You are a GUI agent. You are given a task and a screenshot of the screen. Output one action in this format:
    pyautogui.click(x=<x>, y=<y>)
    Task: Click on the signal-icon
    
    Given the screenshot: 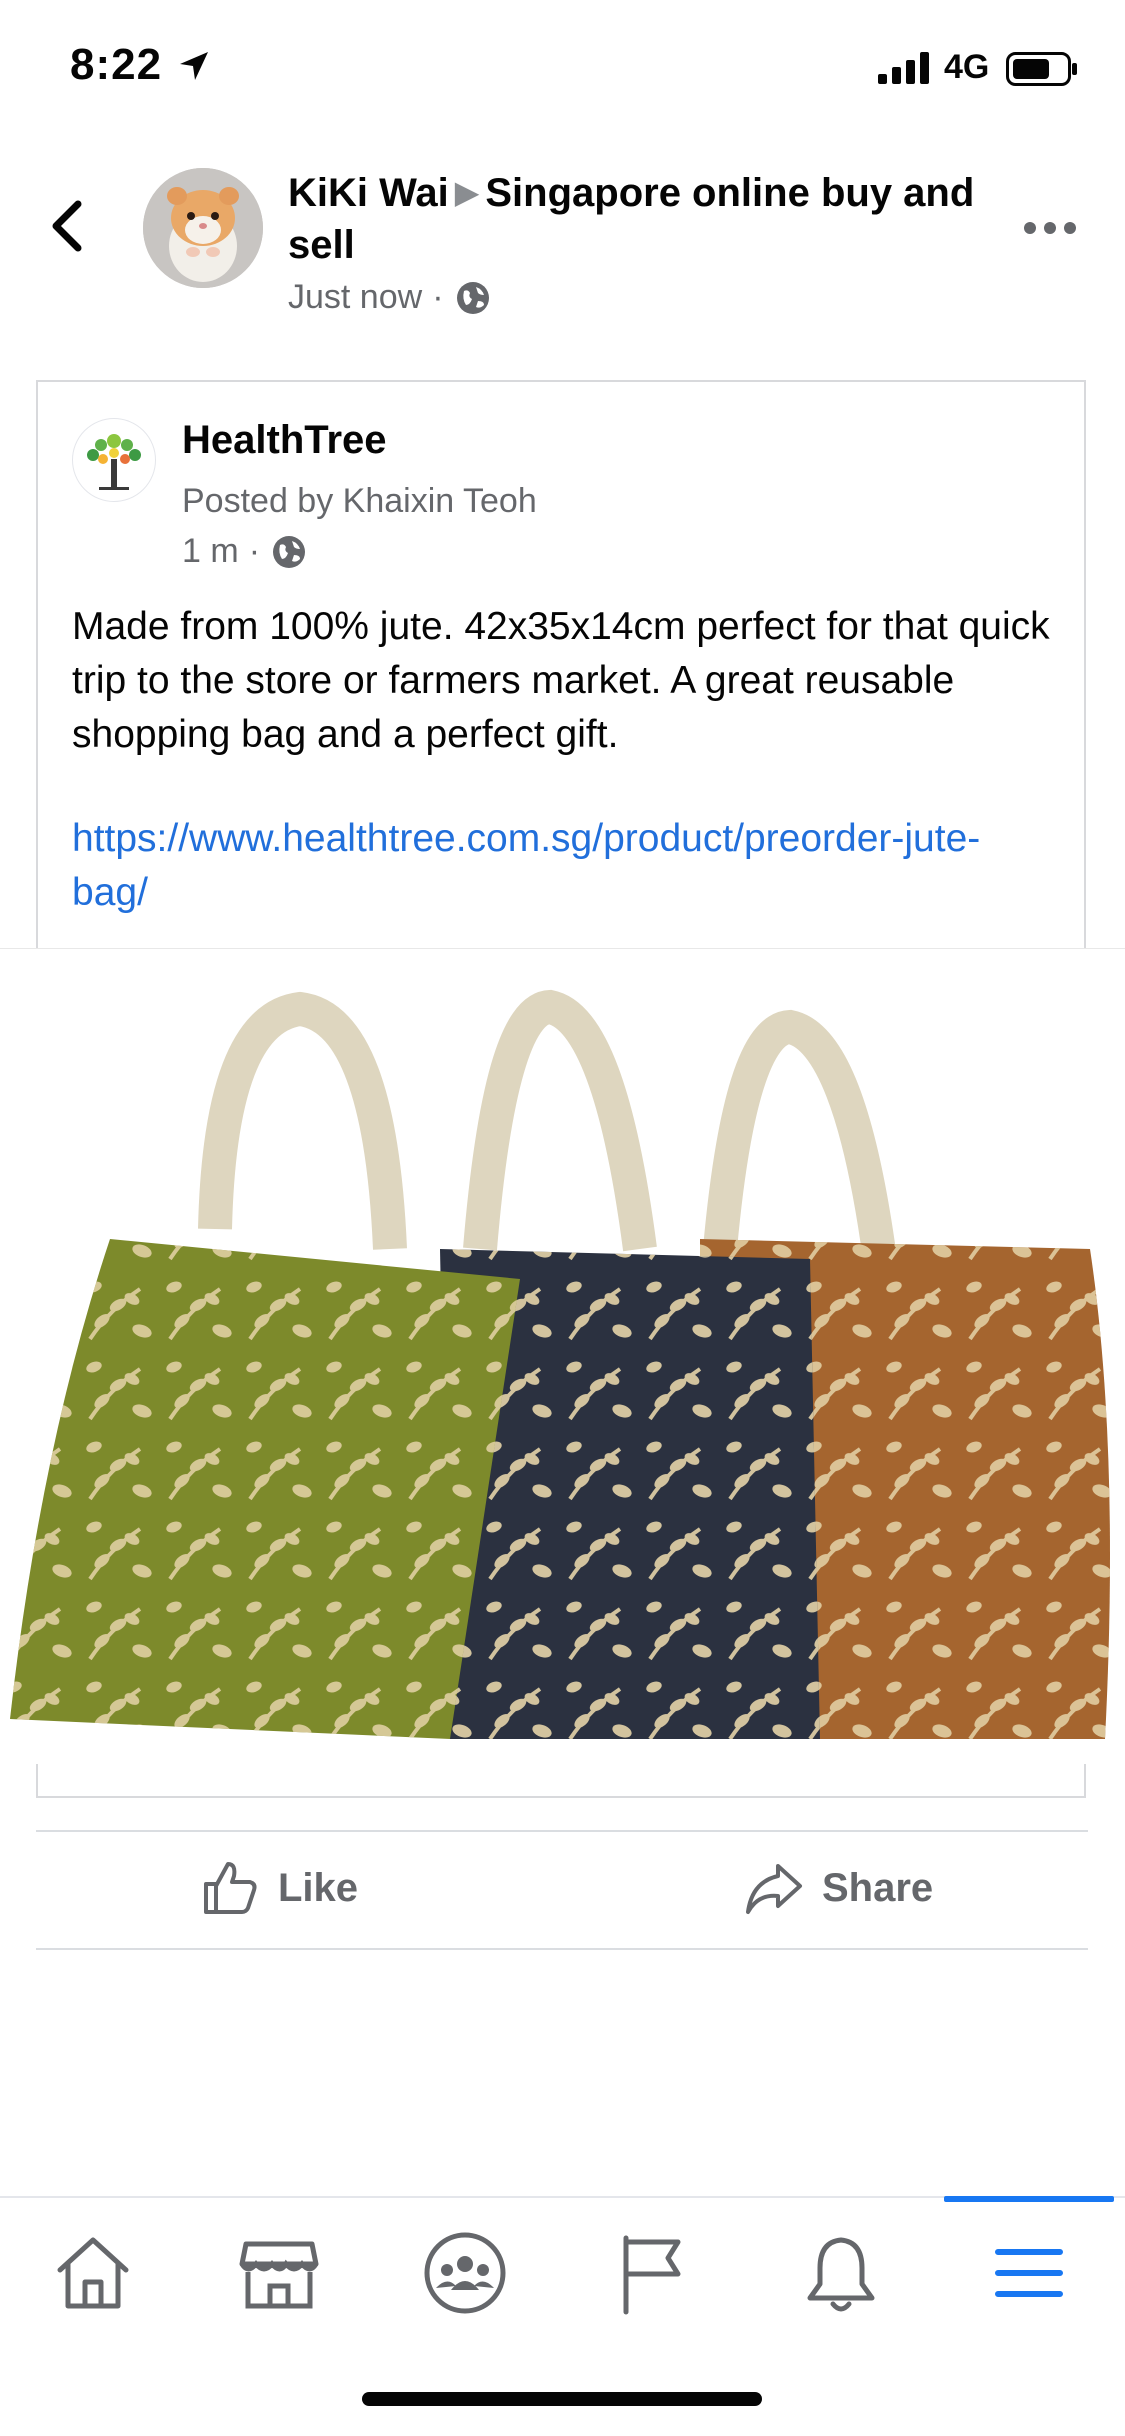 What is the action you would take?
    pyautogui.click(x=903, y=68)
    